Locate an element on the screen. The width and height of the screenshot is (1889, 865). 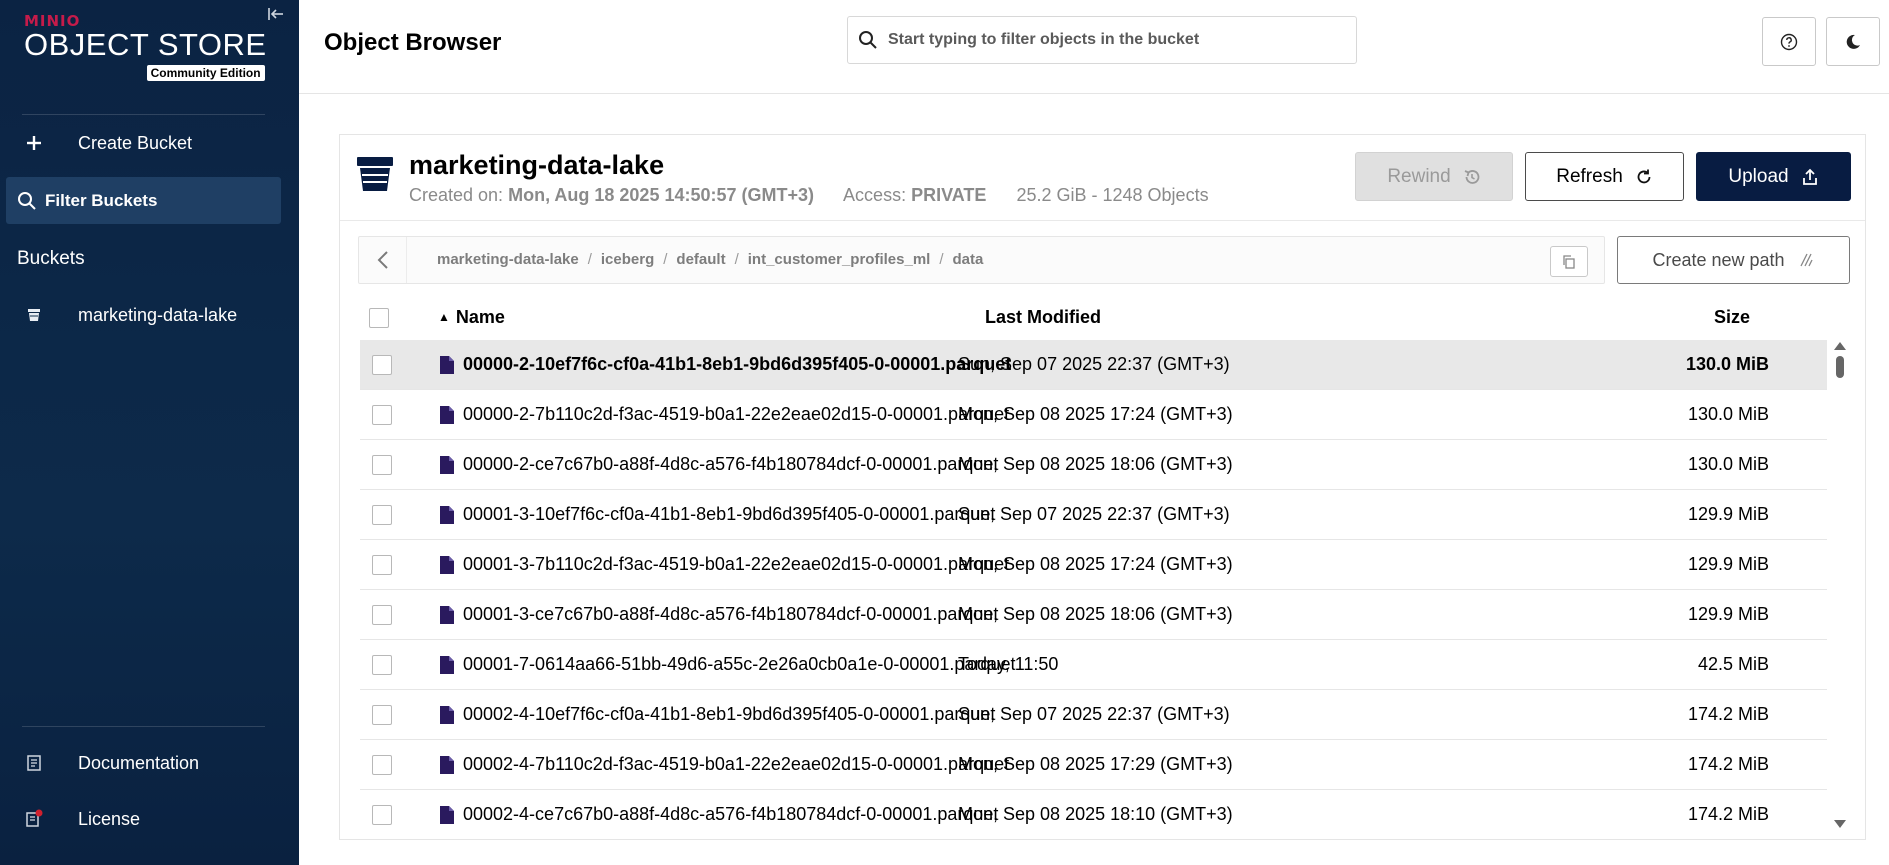
plus-icon is located at coordinates (34, 143).